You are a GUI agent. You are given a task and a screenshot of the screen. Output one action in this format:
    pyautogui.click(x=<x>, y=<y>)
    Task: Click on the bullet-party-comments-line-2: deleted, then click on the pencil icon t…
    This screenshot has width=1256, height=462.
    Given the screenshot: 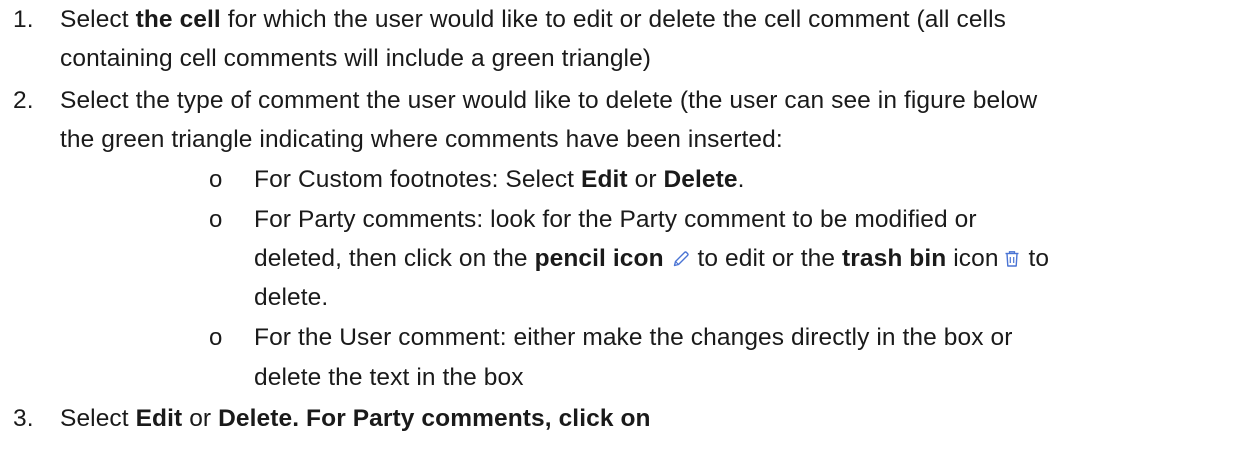 What is the action you would take?
    pyautogui.click(x=651, y=259)
    